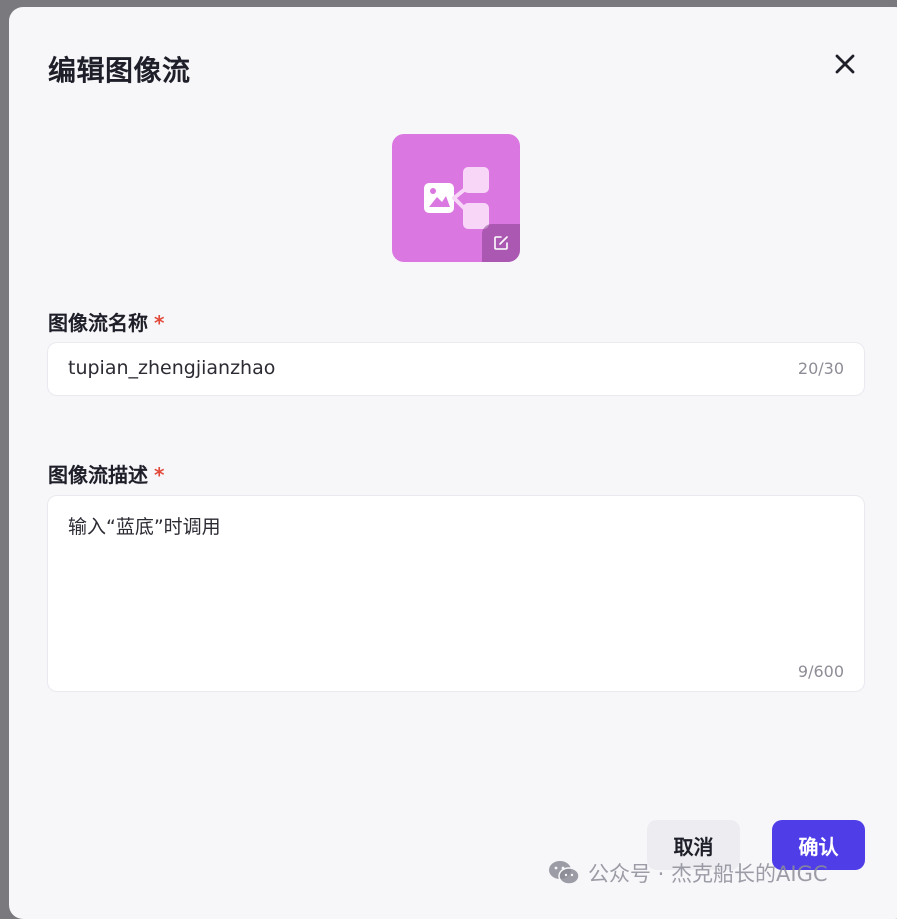  I want to click on watermark: 公众号 · 杰克船长的AIGC, so click(688, 873).